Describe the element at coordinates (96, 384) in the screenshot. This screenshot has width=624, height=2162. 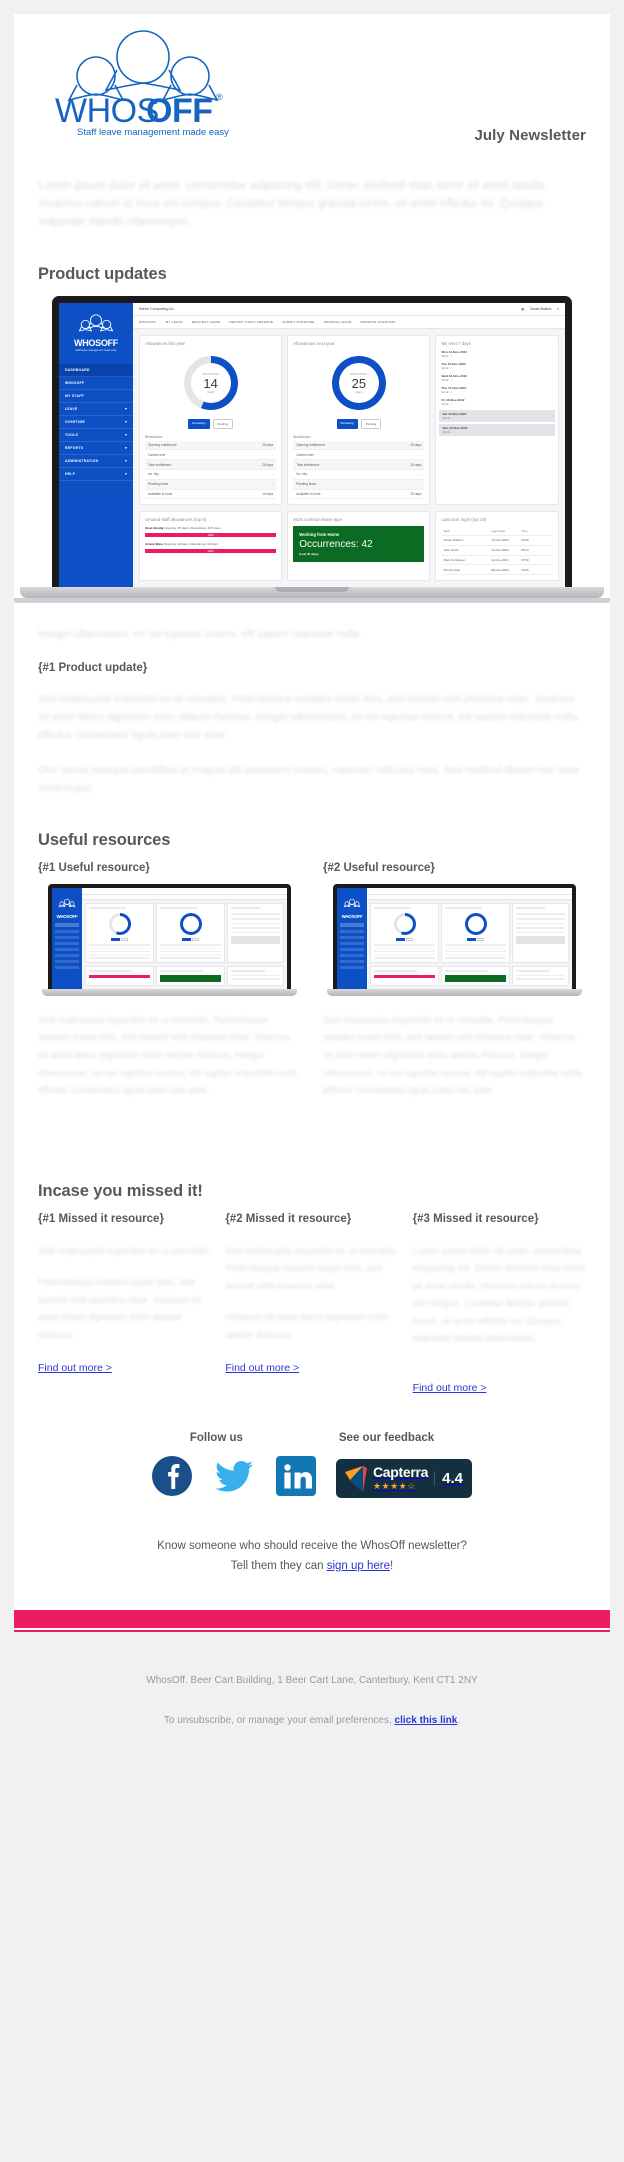
I see `dashboard-nav-item: WHOSOFF` at that location.